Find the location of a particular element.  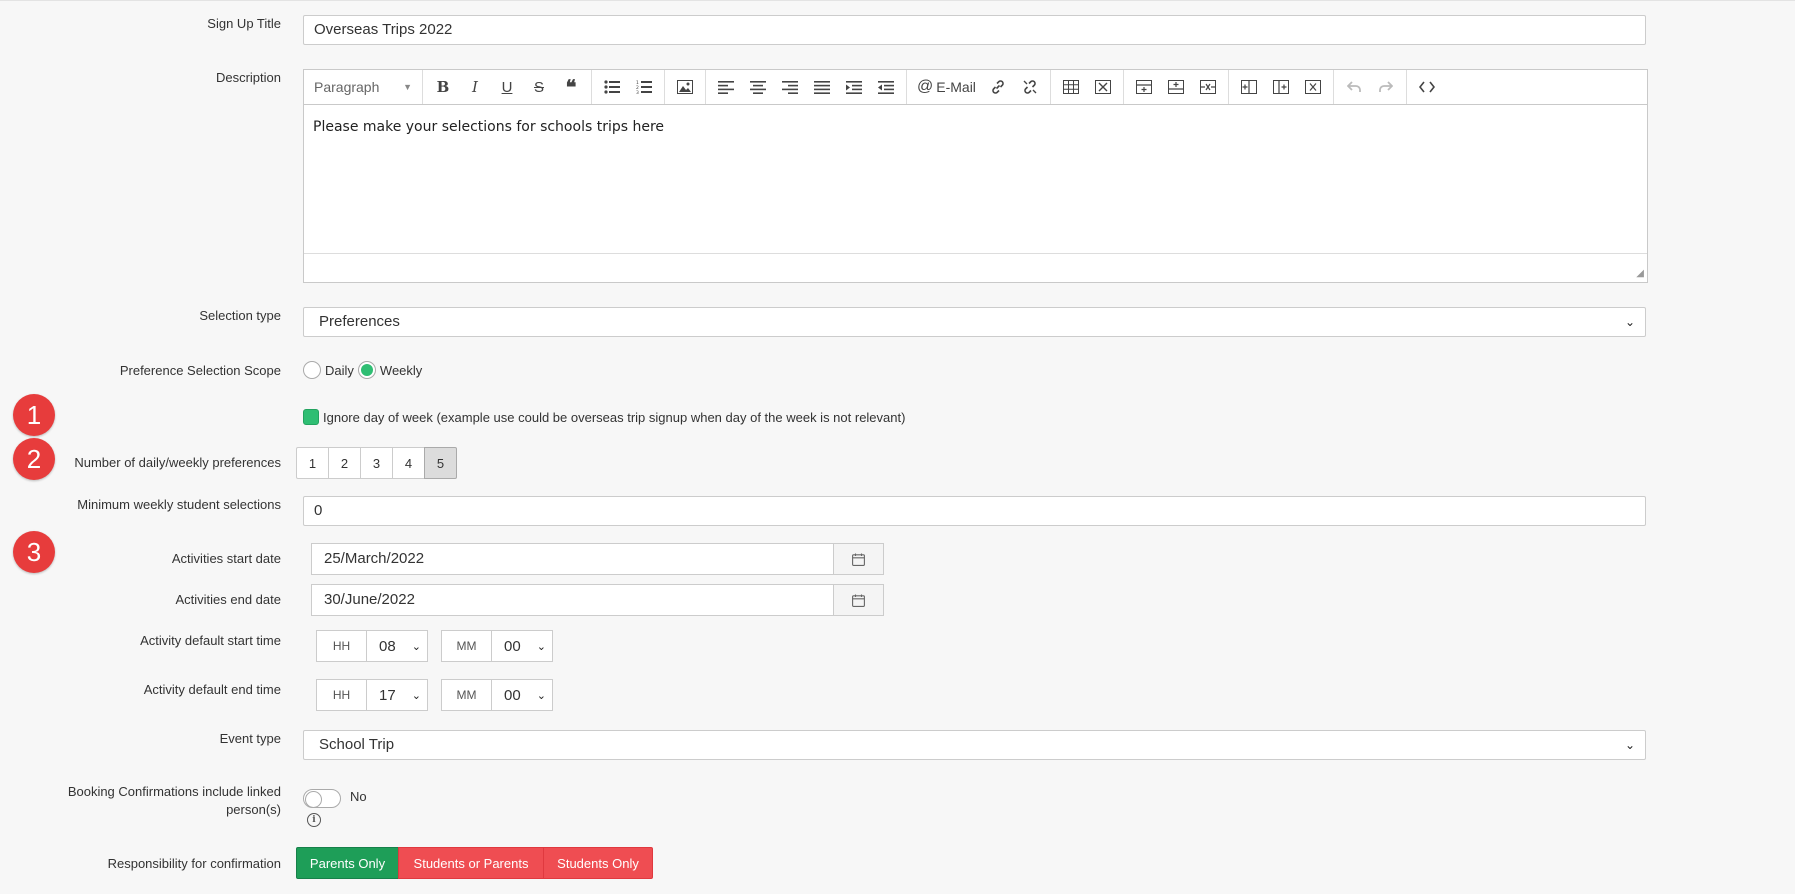

event-type-value: School Trip is located at coordinates (357, 744).